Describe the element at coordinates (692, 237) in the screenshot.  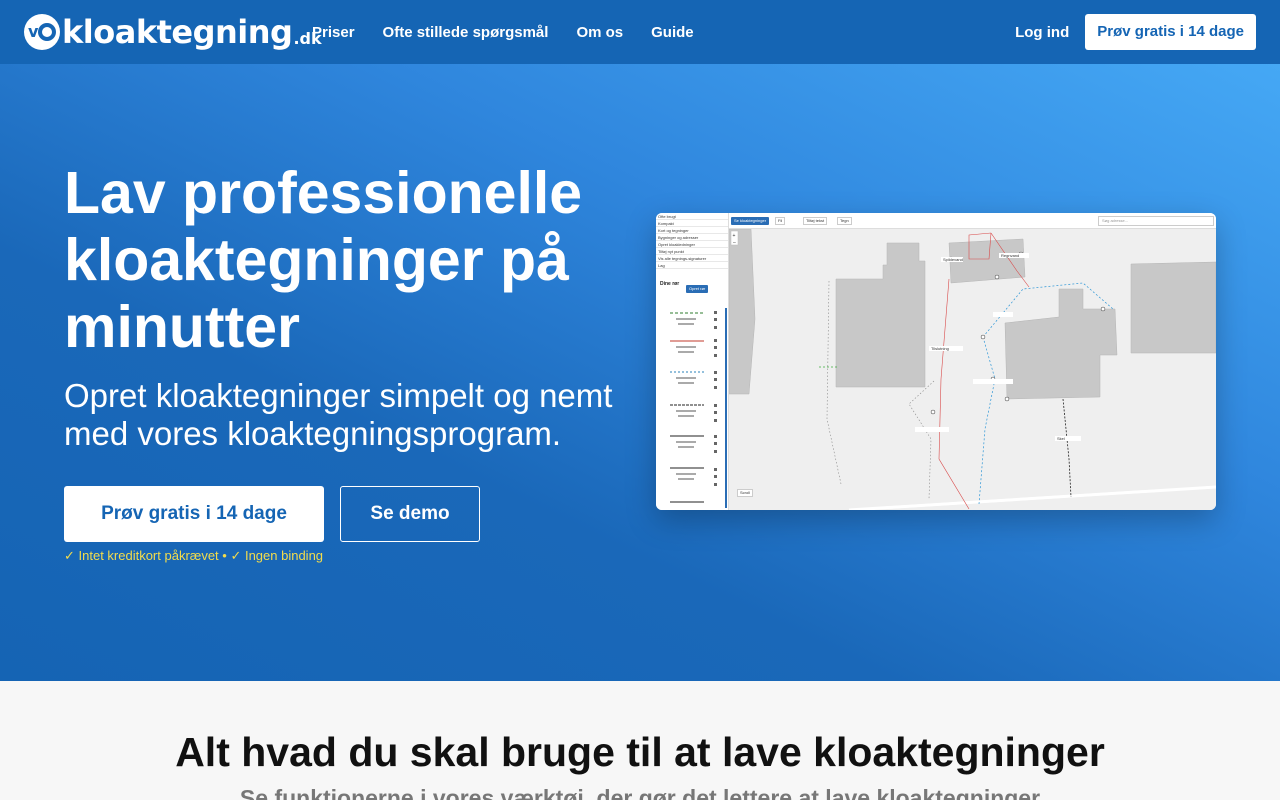
I see `preview-side-item: Bygninger og adresser` at that location.